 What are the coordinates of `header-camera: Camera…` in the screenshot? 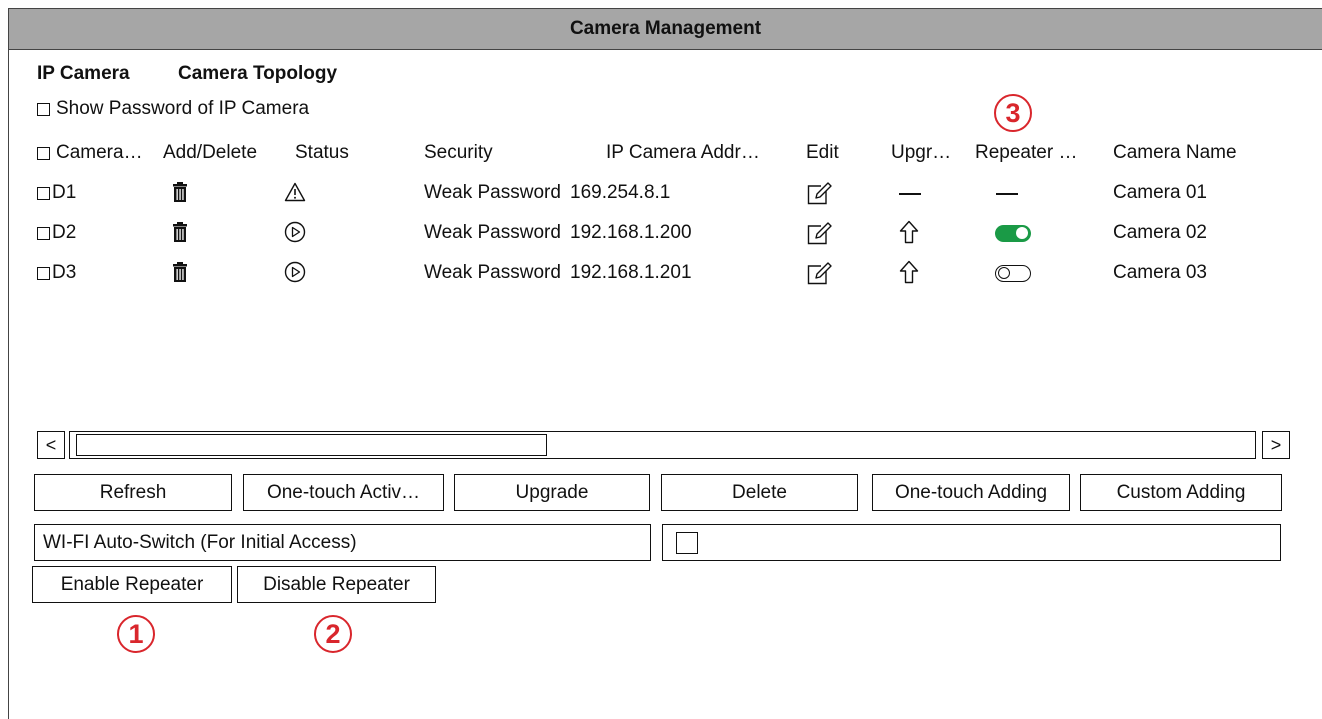 It's located at (90, 153).